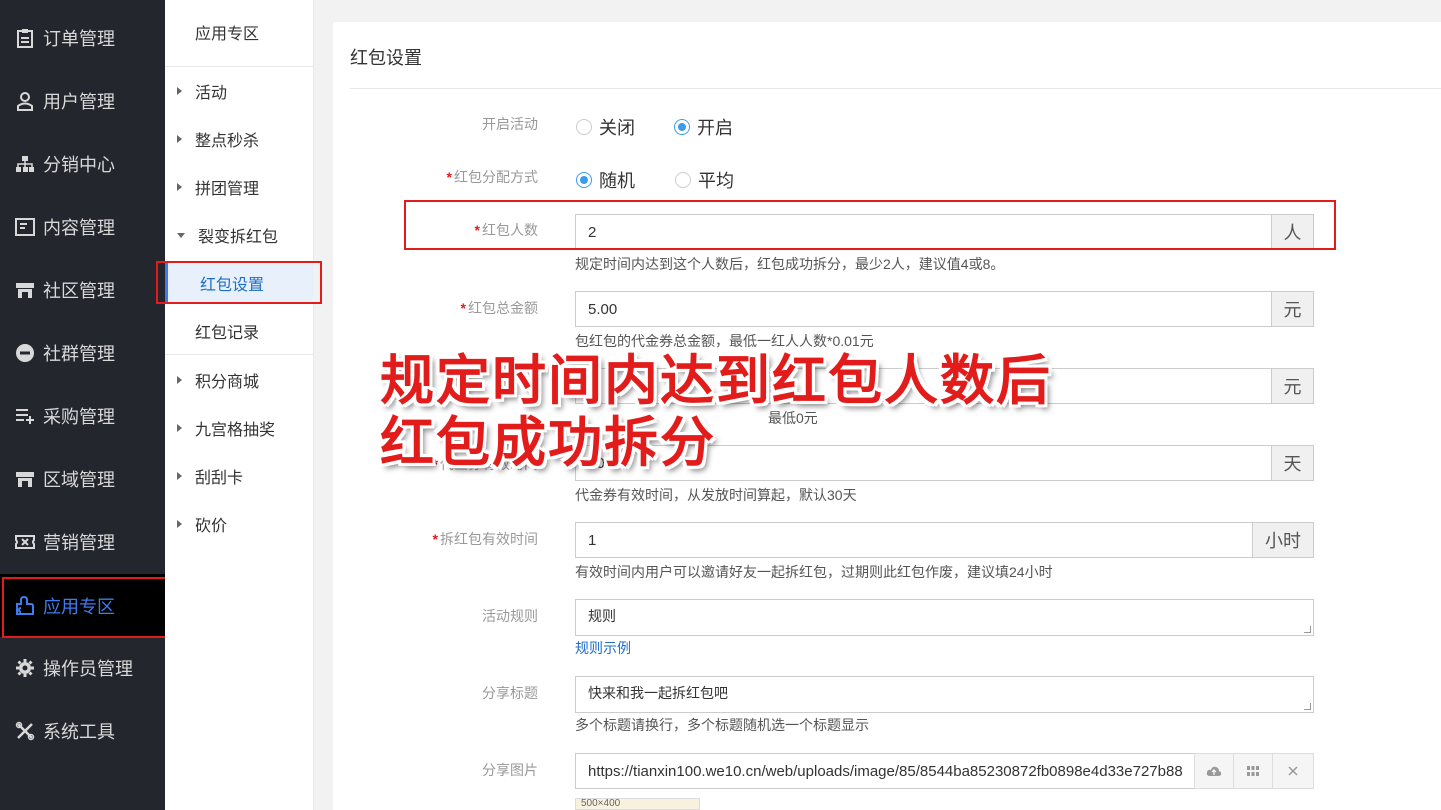 The height and width of the screenshot is (810, 1441). I want to click on subnav-item-label: 红包记录, so click(227, 333).